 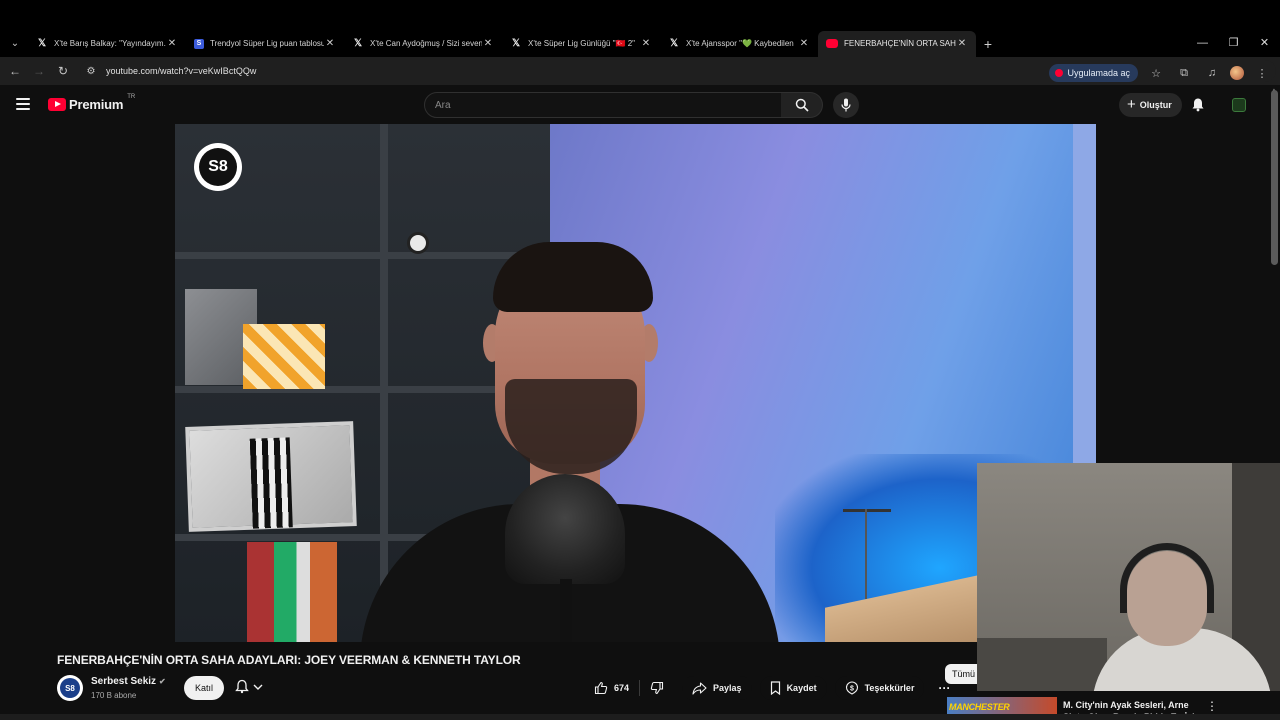 I want to click on profile-avatar, so click(x=1237, y=73).